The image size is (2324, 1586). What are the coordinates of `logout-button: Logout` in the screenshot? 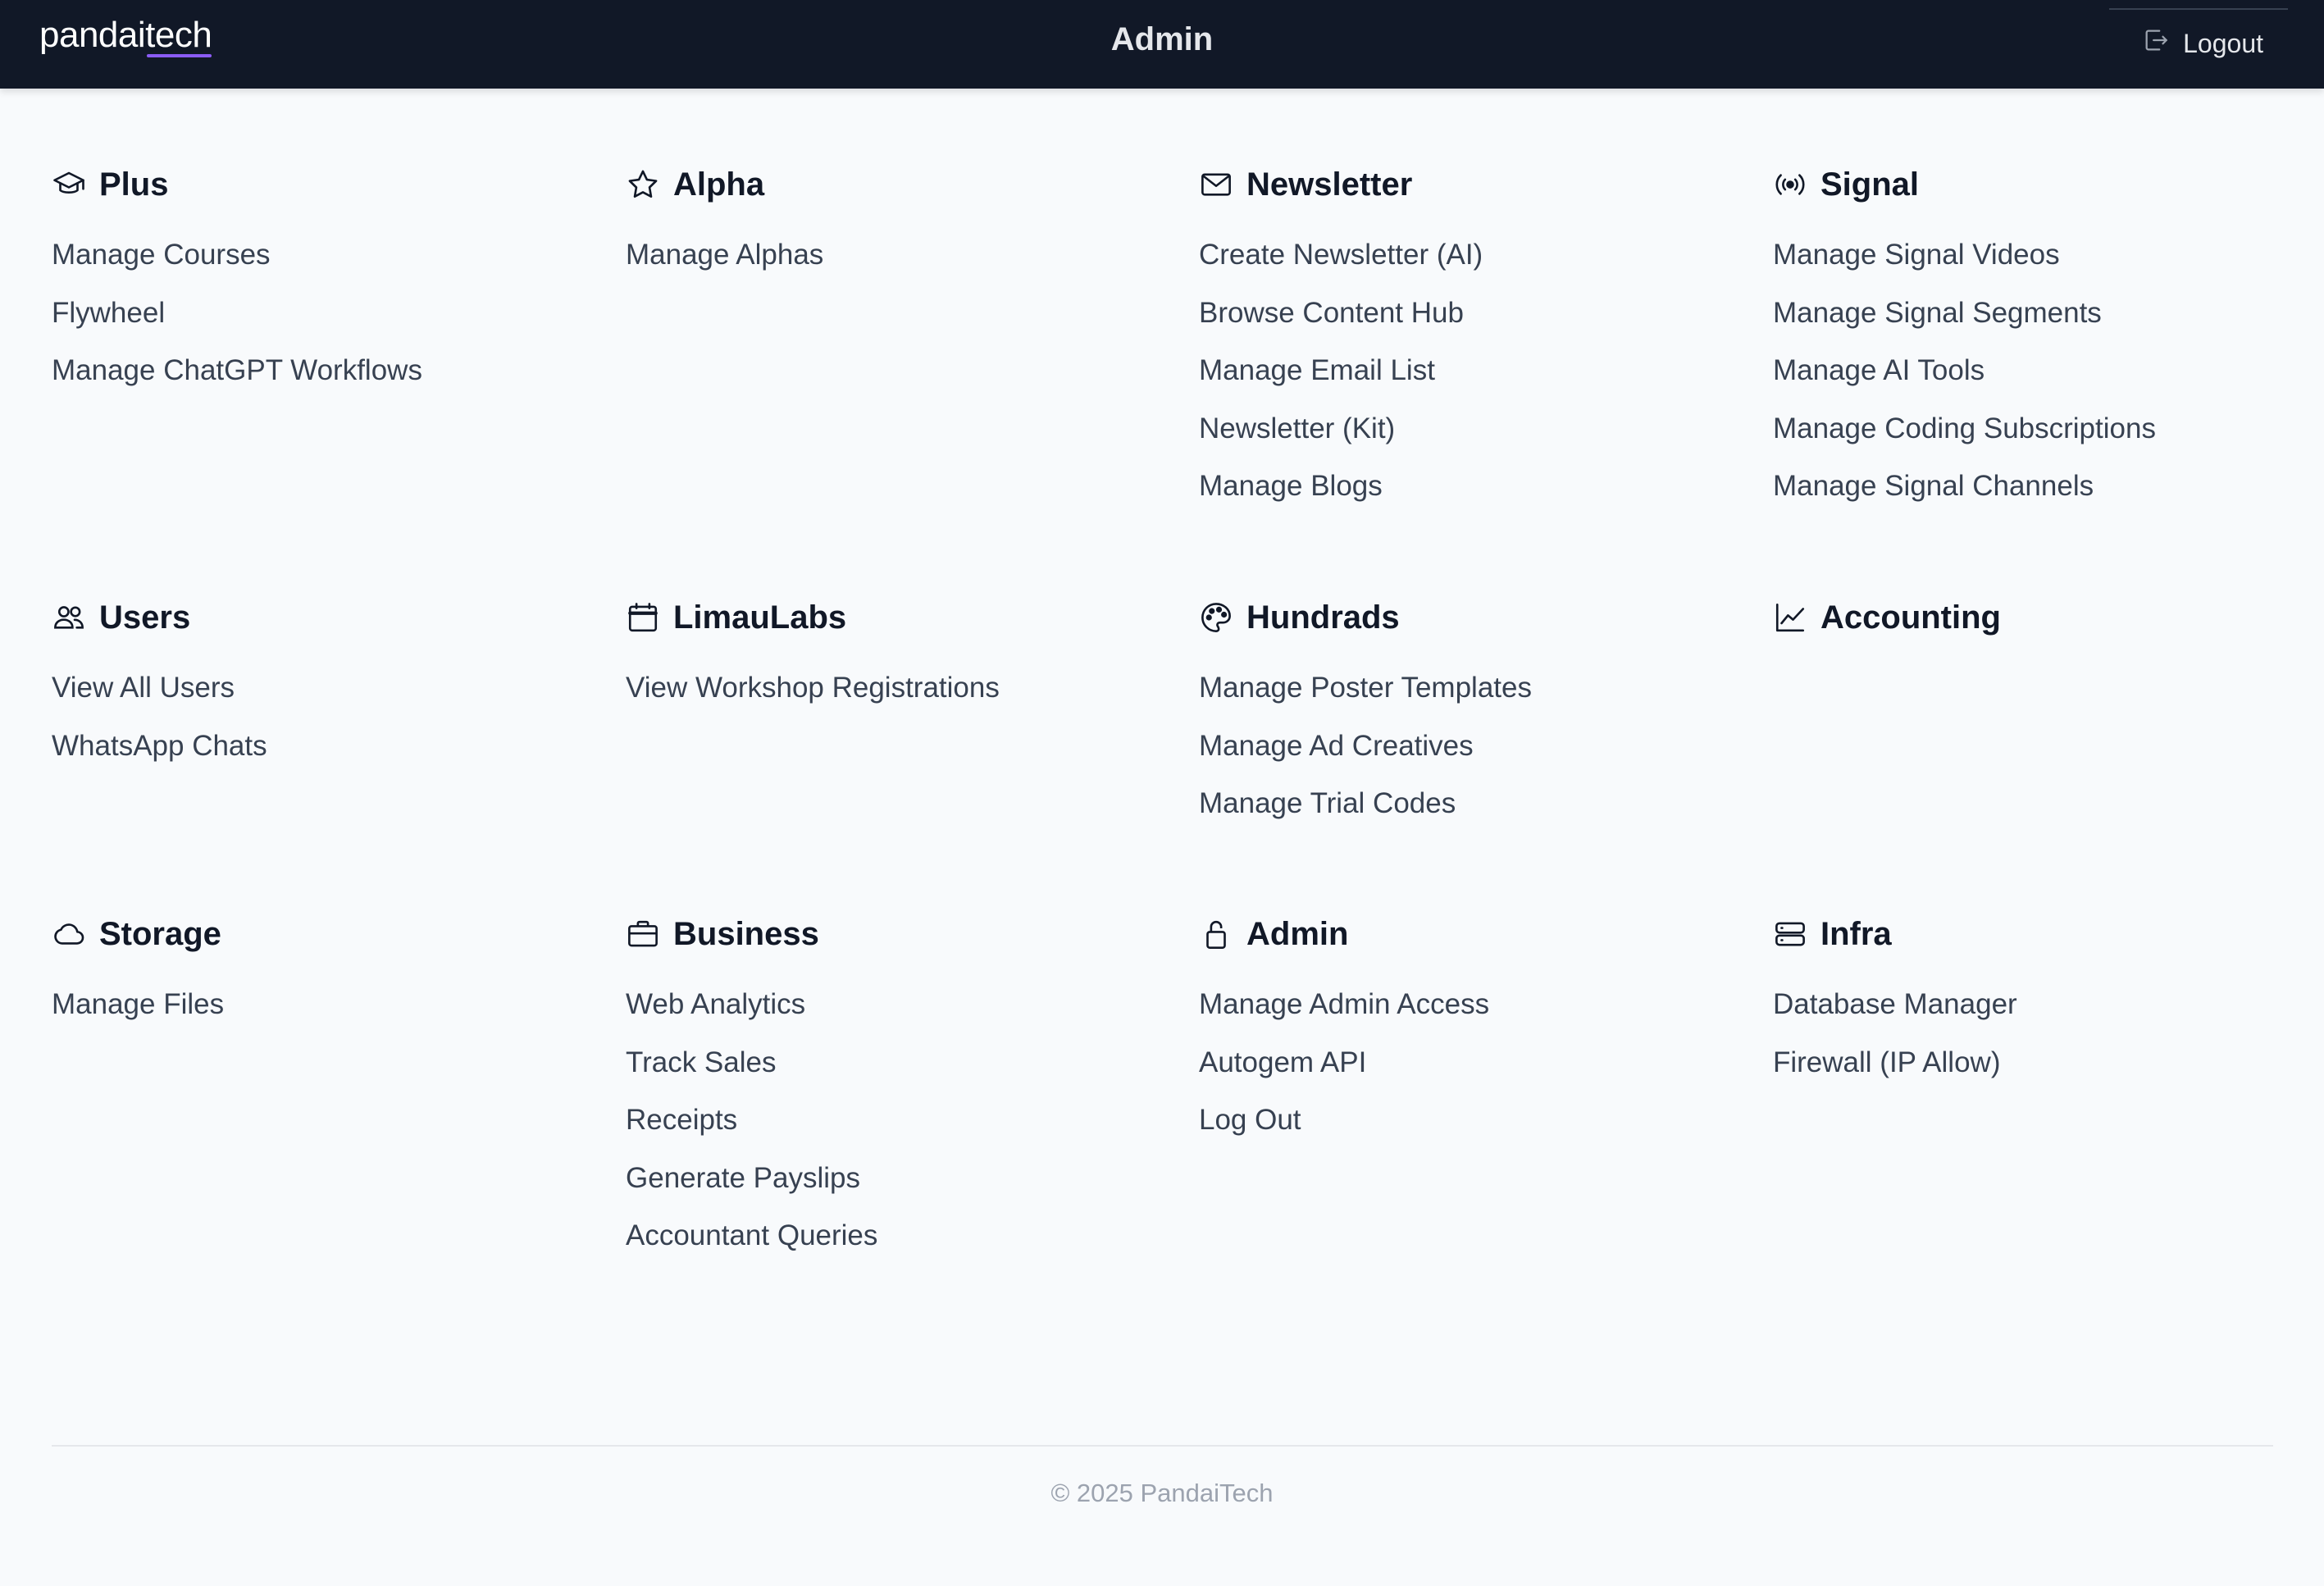 It's located at (2202, 43).